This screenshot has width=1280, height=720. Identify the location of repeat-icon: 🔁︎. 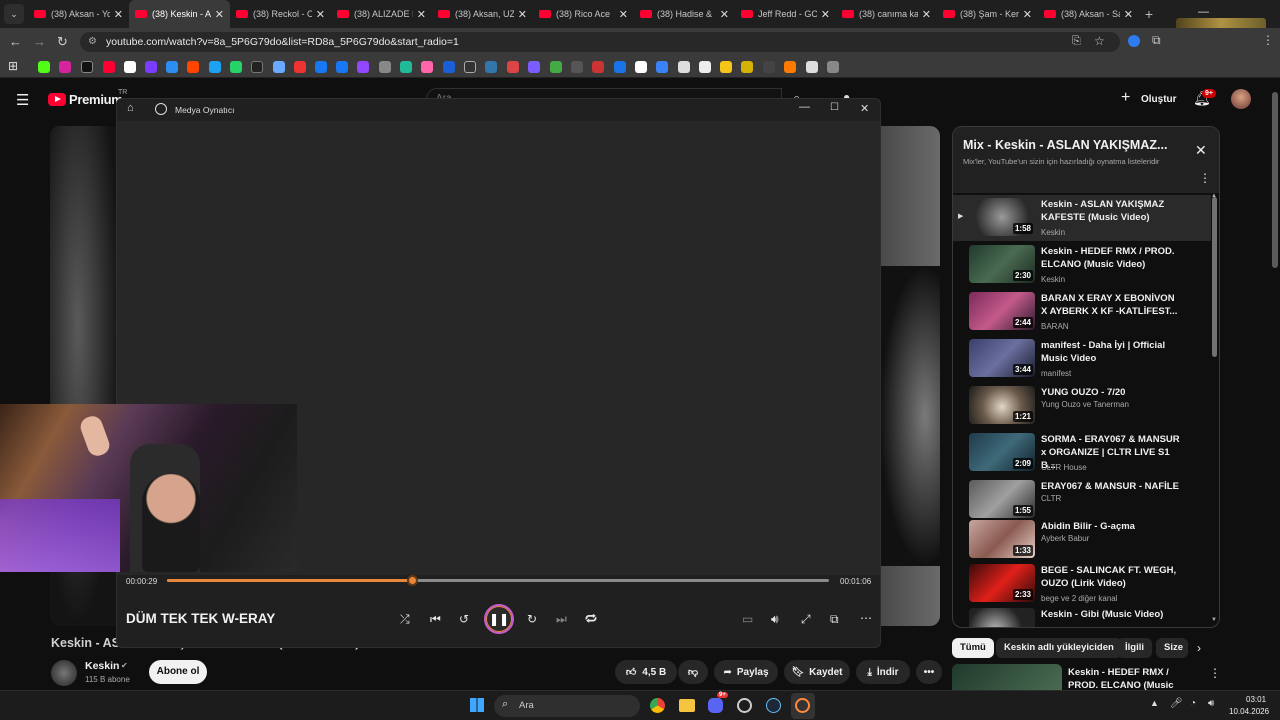
(591, 619).